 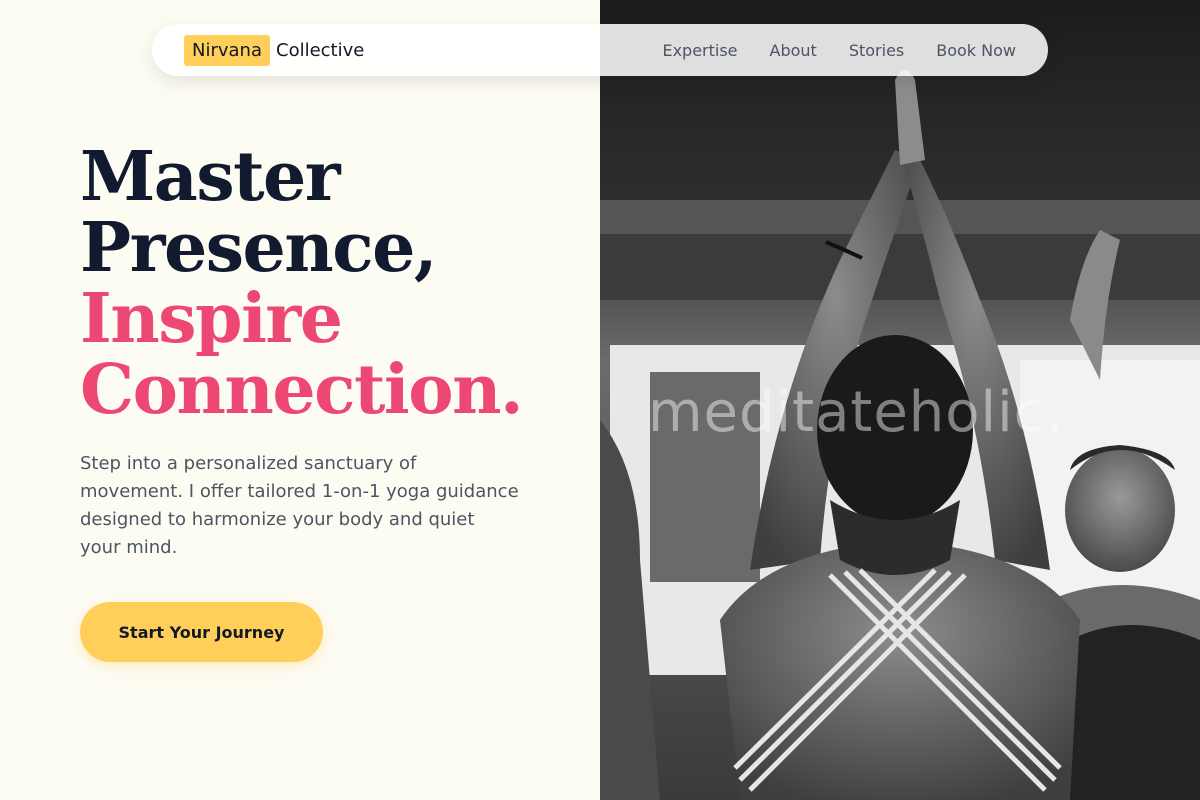 I want to click on nav-link-about: About, so click(x=793, y=50).